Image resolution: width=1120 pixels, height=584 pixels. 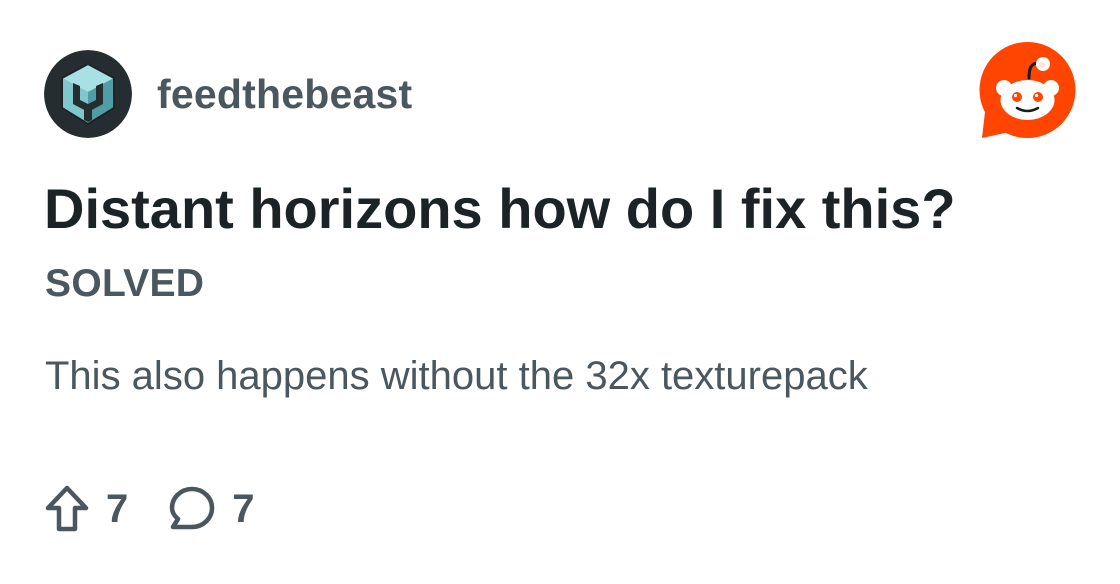 I want to click on post-stats: 7 7, so click(x=149, y=509).